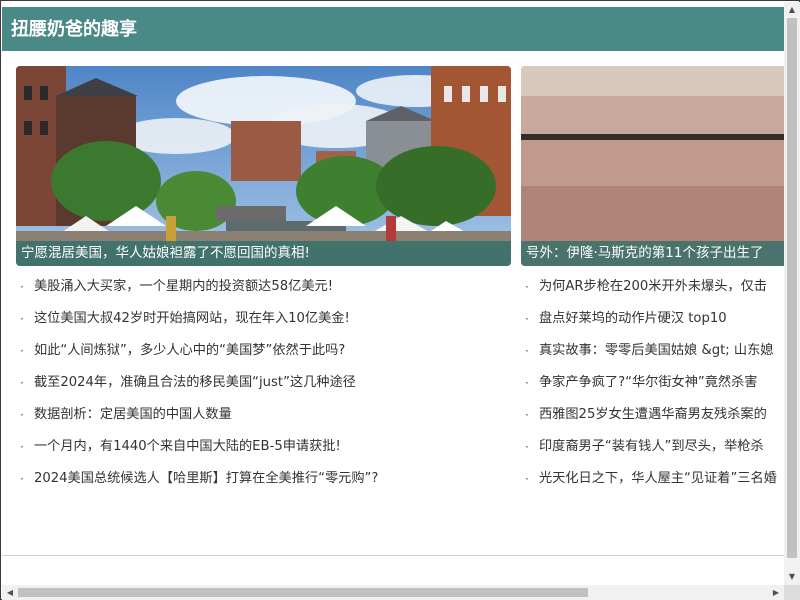  I want to click on scroll-up-arrow-icon: ▲, so click(792, 10).